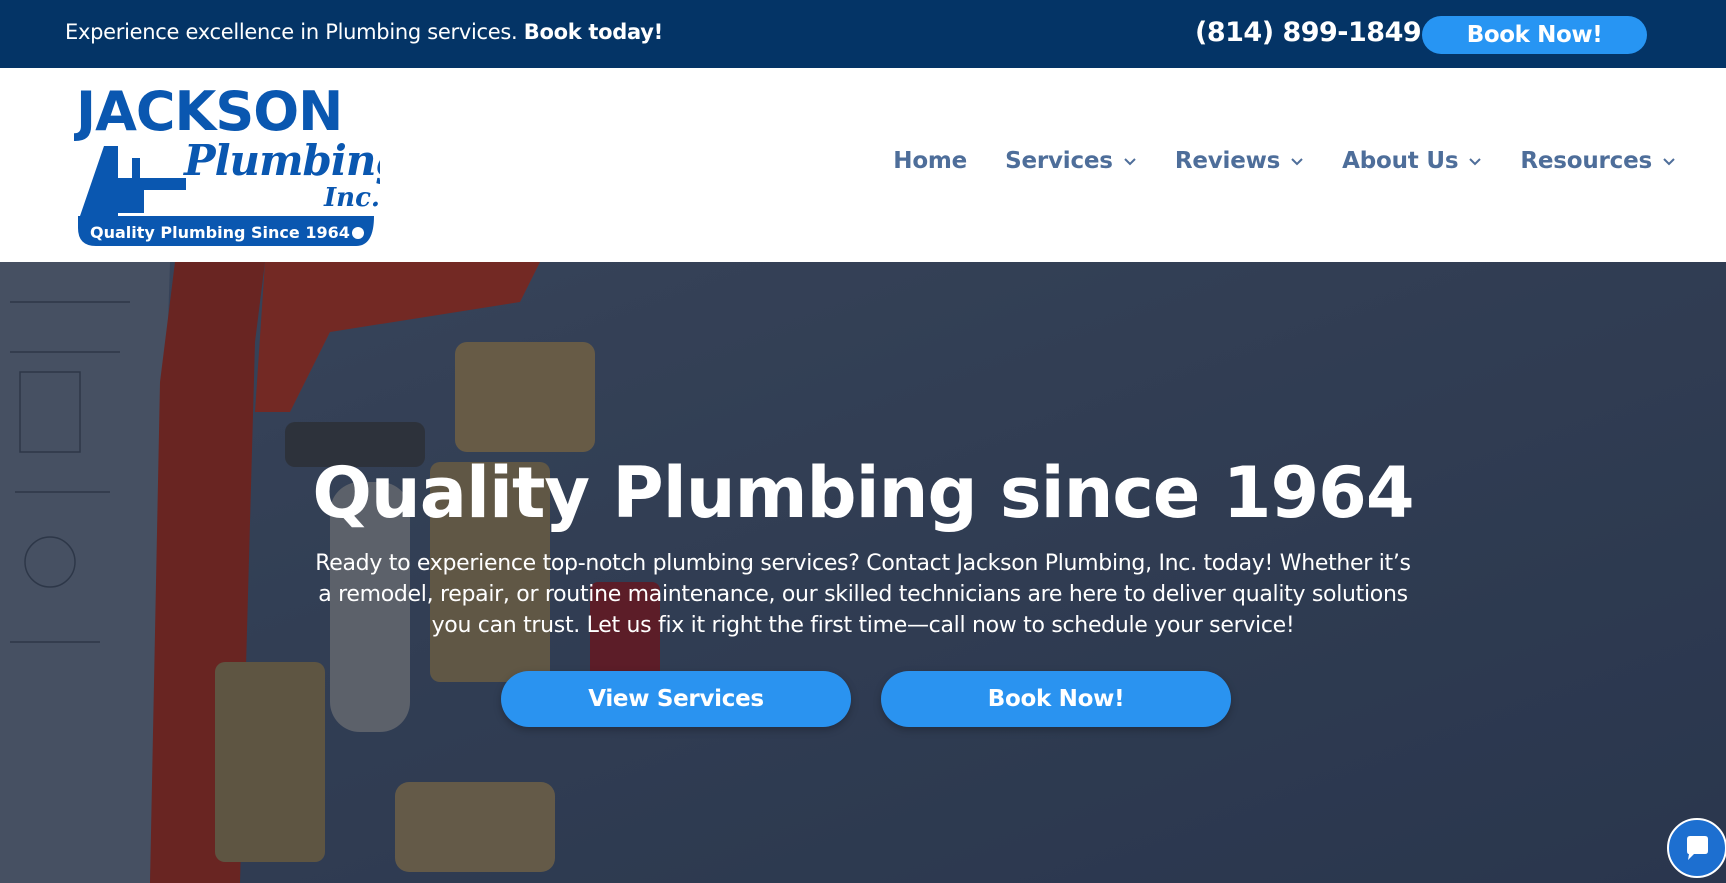 This screenshot has width=1726, height=883. What do you see at coordinates (863, 493) in the screenshot?
I see `hero-title: Quality Plumbing since 1964` at bounding box center [863, 493].